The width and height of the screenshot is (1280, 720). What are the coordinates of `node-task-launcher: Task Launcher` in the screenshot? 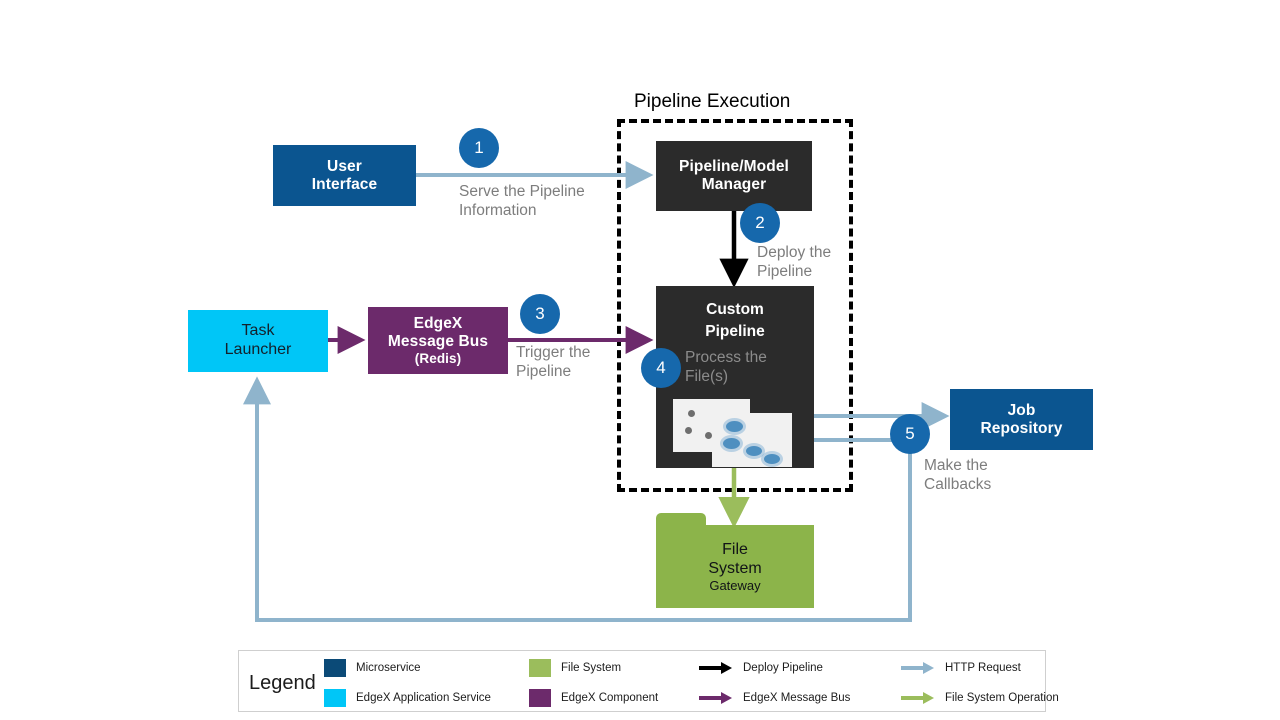 It's located at (258, 341).